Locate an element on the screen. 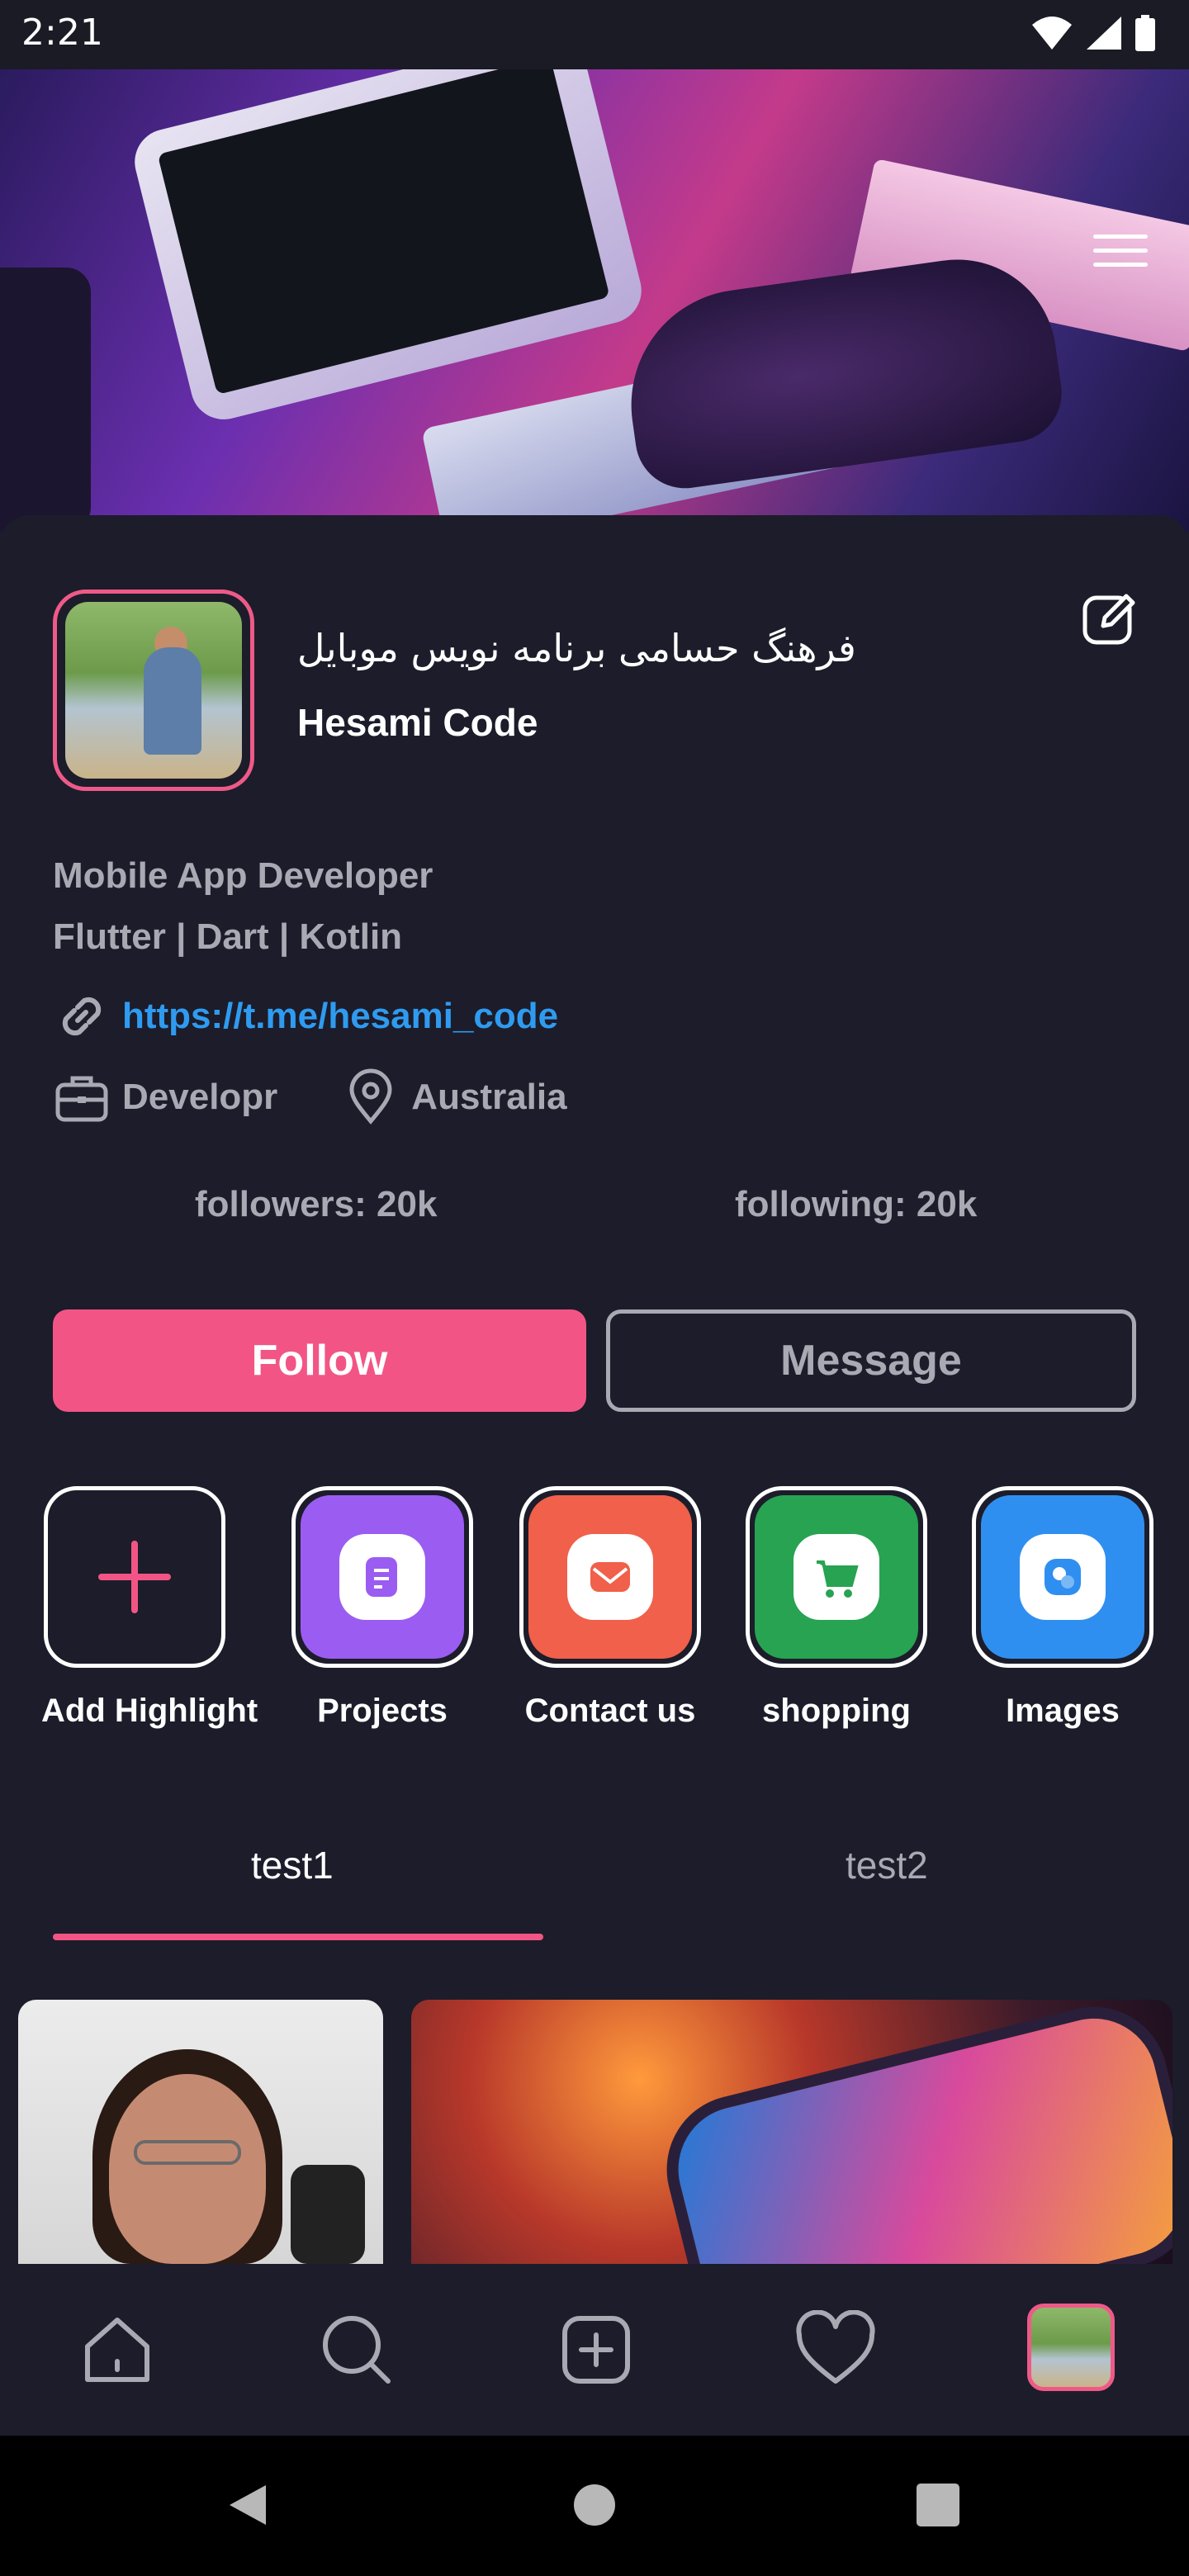  bio-line-1: Mobile App Developer is located at coordinates (243, 875).